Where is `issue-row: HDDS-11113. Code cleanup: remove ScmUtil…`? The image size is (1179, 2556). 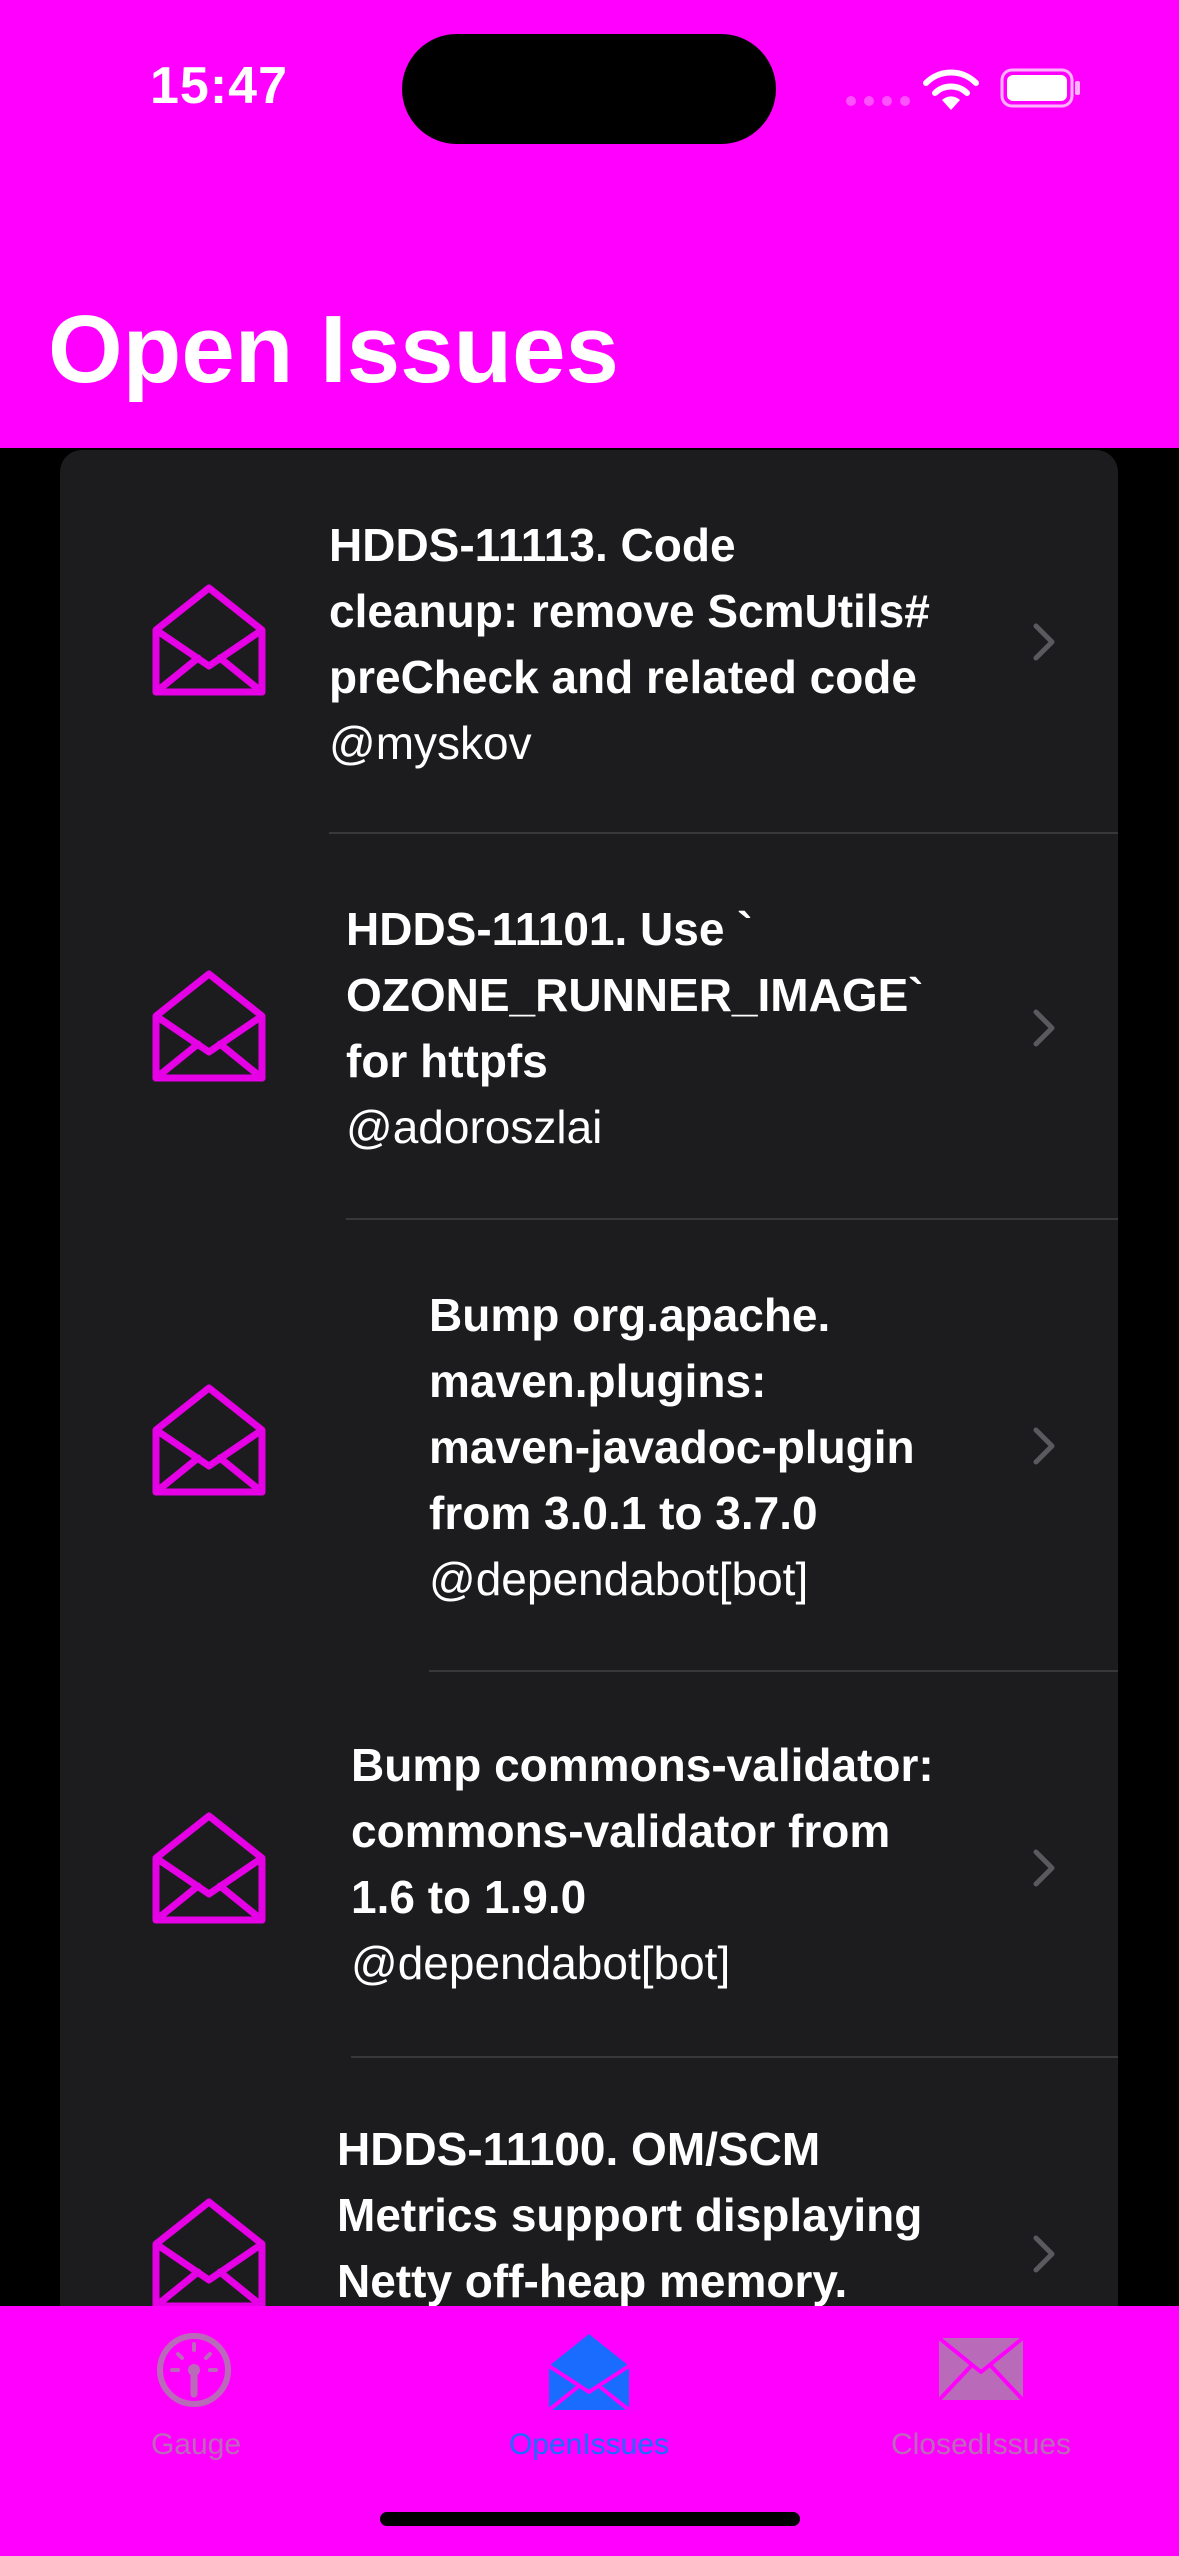 issue-row: HDDS-11113. Code cleanup: remove ScmUtil… is located at coordinates (589, 642).